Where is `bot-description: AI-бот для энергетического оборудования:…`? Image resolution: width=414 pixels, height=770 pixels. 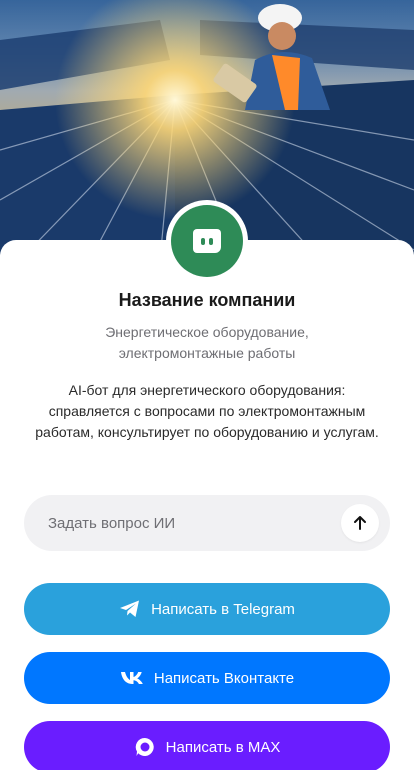
bot-description: AI-бот для энергетического оборудования:… is located at coordinates (207, 411).